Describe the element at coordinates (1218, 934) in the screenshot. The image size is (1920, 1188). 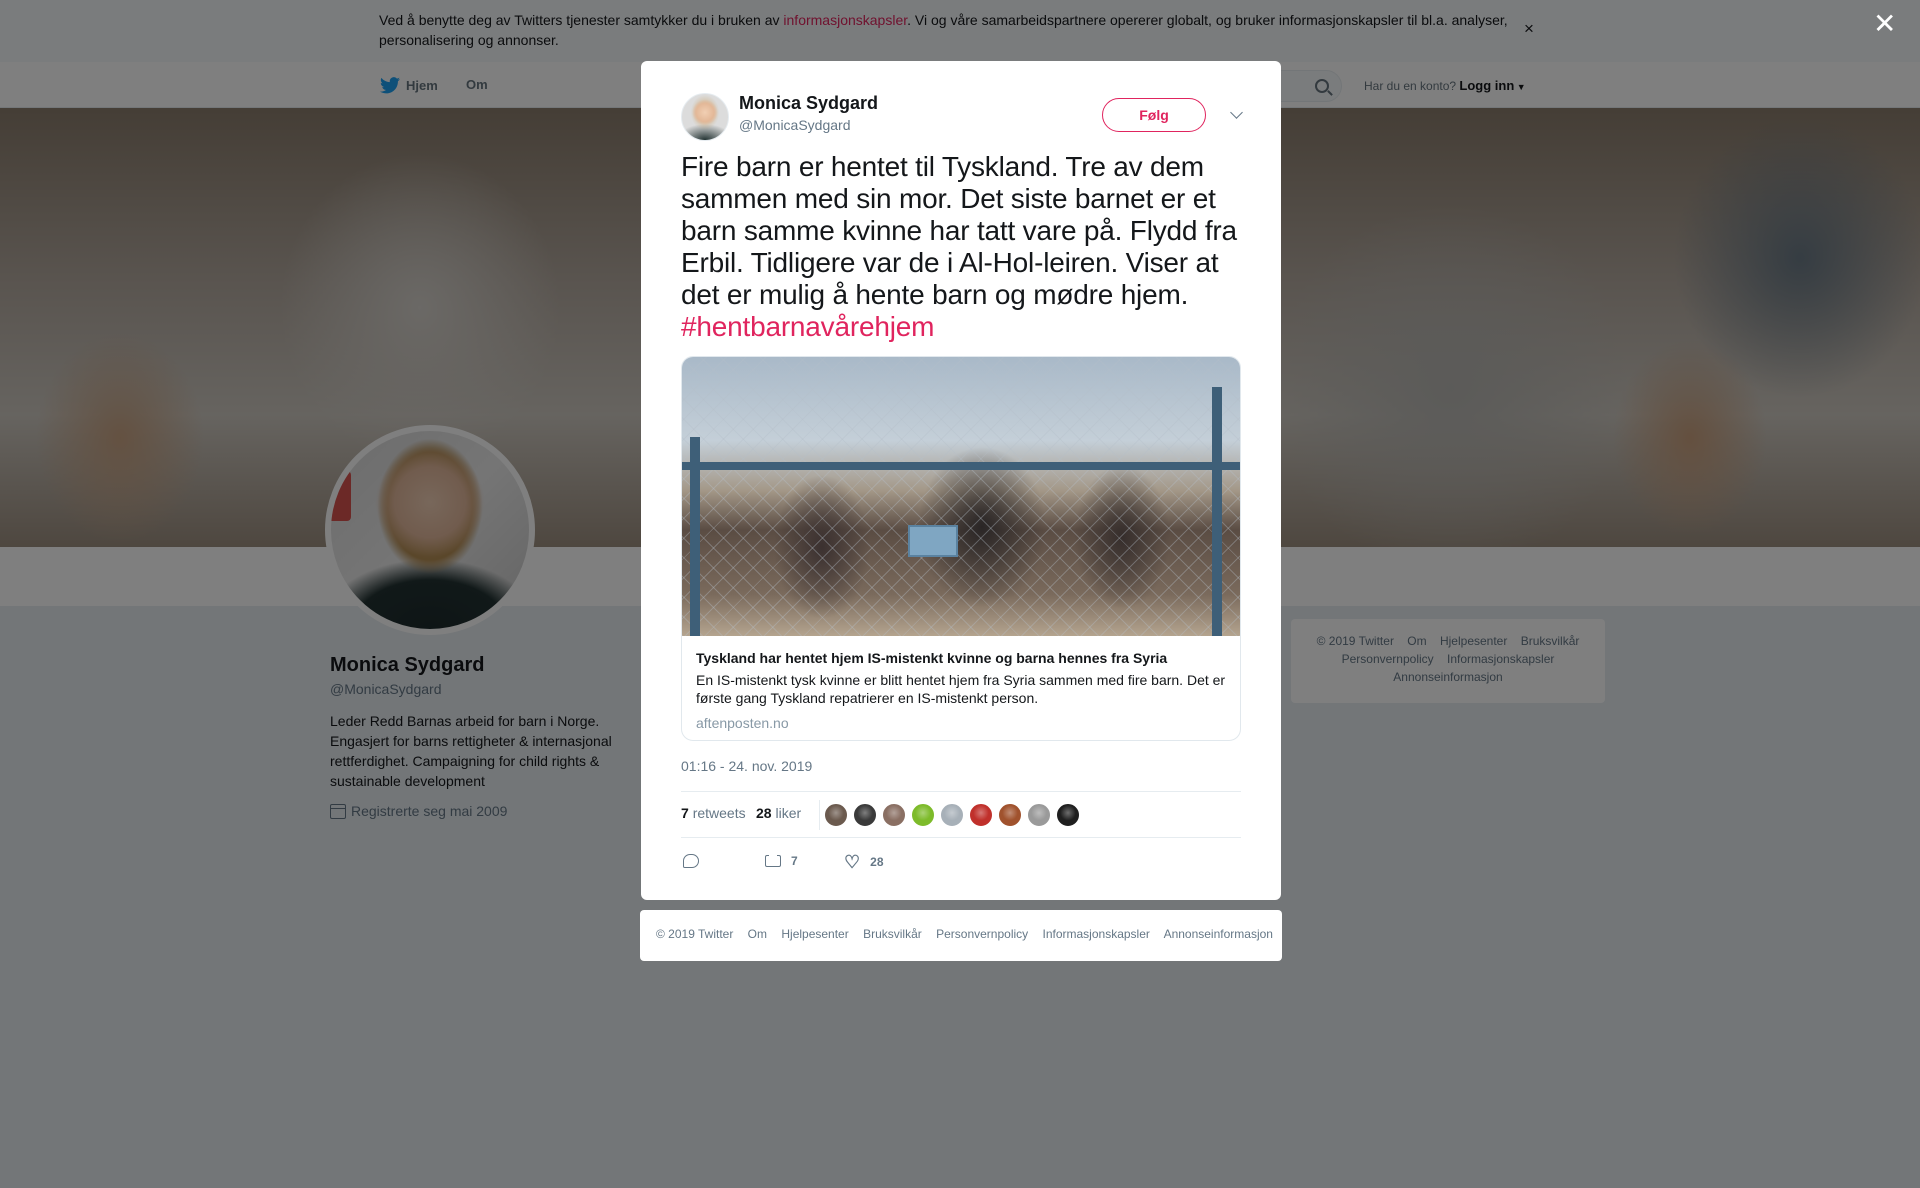
I see `footer-link: Annonseinformasjon` at that location.